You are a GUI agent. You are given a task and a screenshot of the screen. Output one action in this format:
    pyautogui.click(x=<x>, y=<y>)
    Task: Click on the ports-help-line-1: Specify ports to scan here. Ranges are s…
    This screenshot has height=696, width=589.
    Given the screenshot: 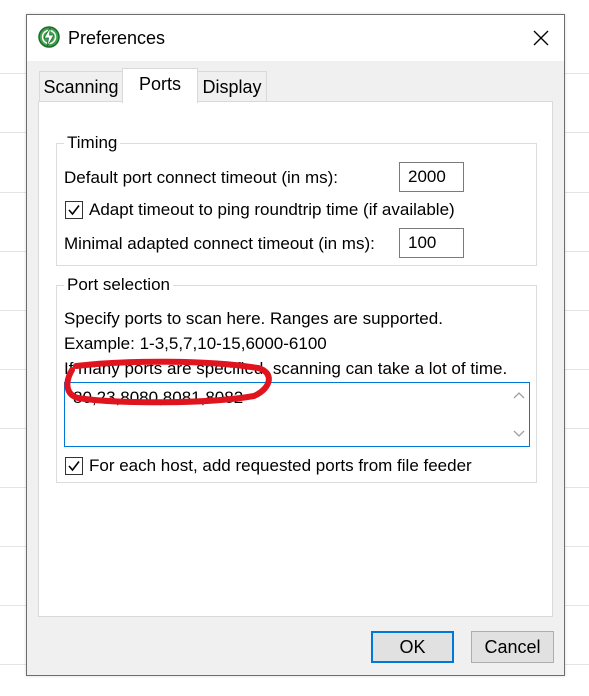 What is the action you would take?
    pyautogui.click(x=253, y=318)
    